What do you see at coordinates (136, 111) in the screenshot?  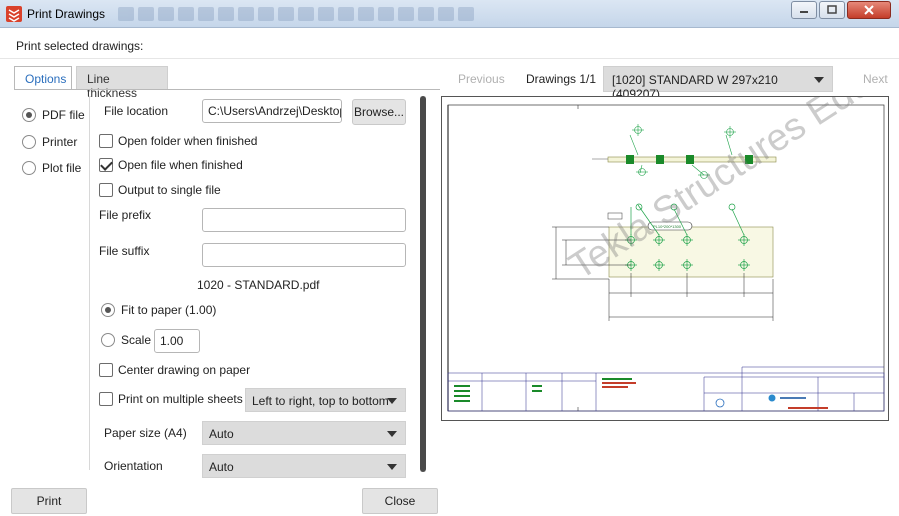 I see `file-location-label: File location` at bounding box center [136, 111].